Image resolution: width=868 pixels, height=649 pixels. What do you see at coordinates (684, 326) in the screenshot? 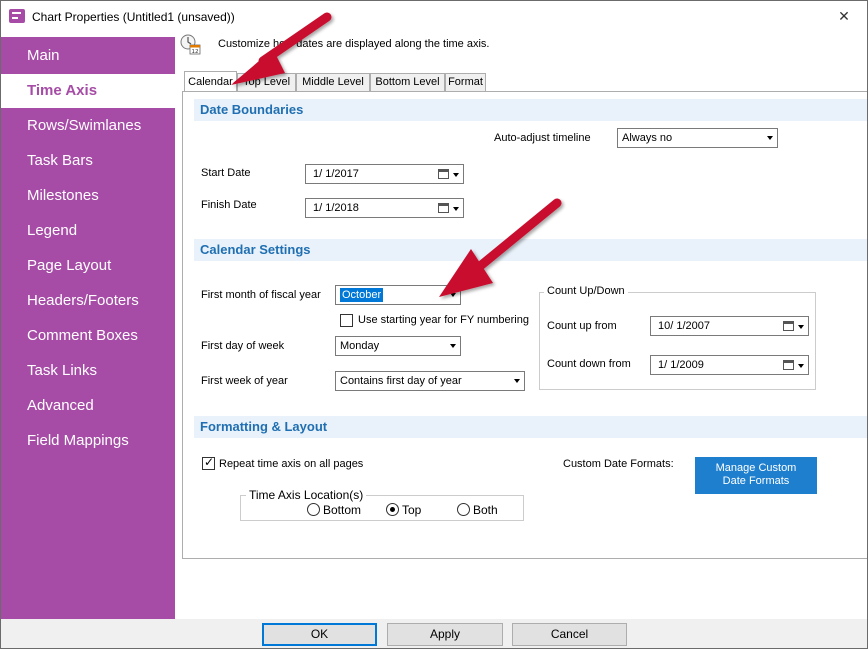
I see `count-up-value: 10/ 1/2007` at bounding box center [684, 326].